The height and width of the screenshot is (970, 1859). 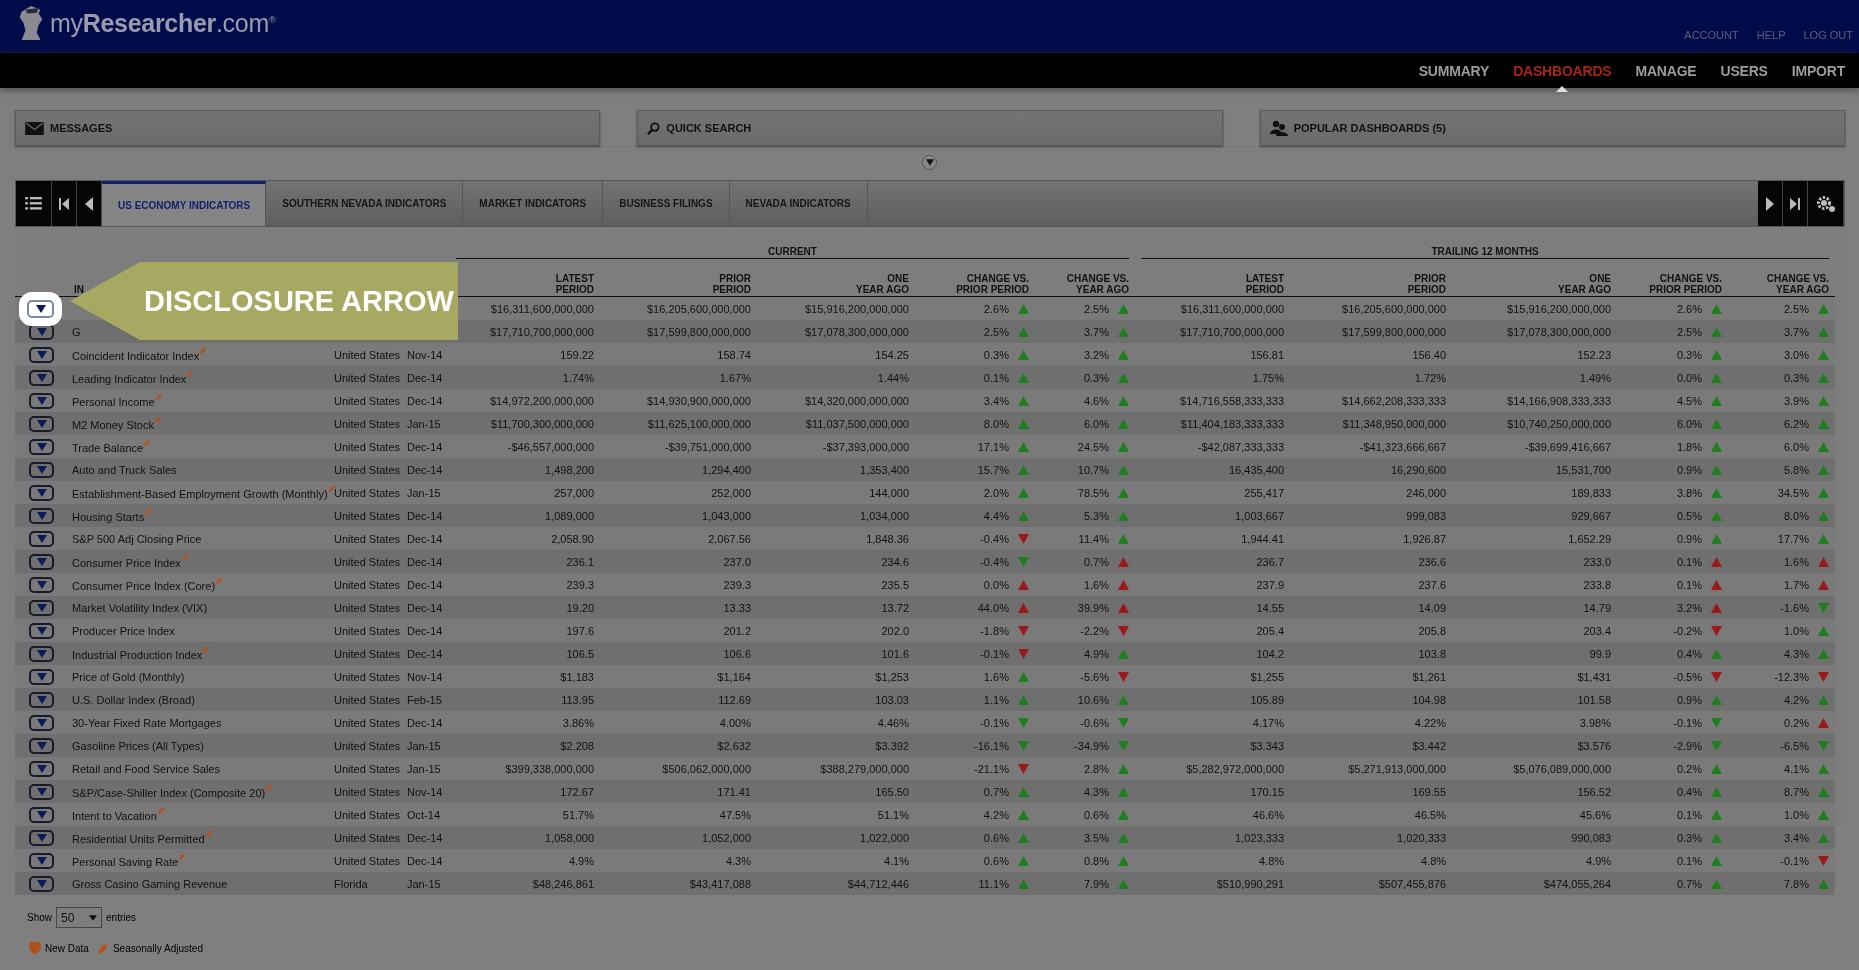 I want to click on tab: US ECONOMY INDICATORS, so click(x=184, y=203).